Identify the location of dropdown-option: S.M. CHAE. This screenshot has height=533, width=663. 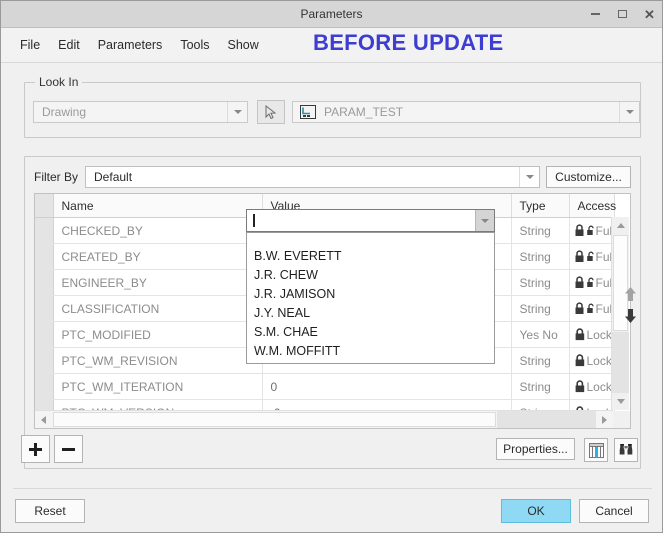
(370, 332).